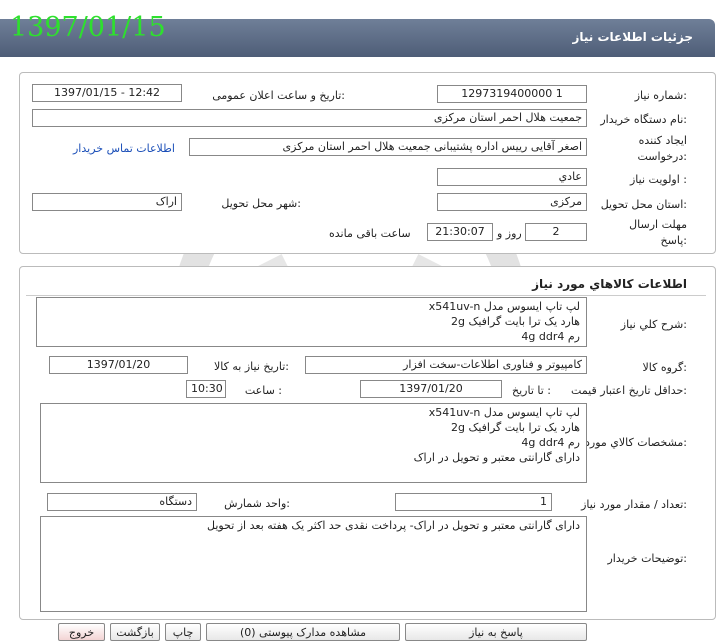 The width and height of the screenshot is (720, 641). I want to click on province-label: استان محل تحویل:, so click(643, 204).